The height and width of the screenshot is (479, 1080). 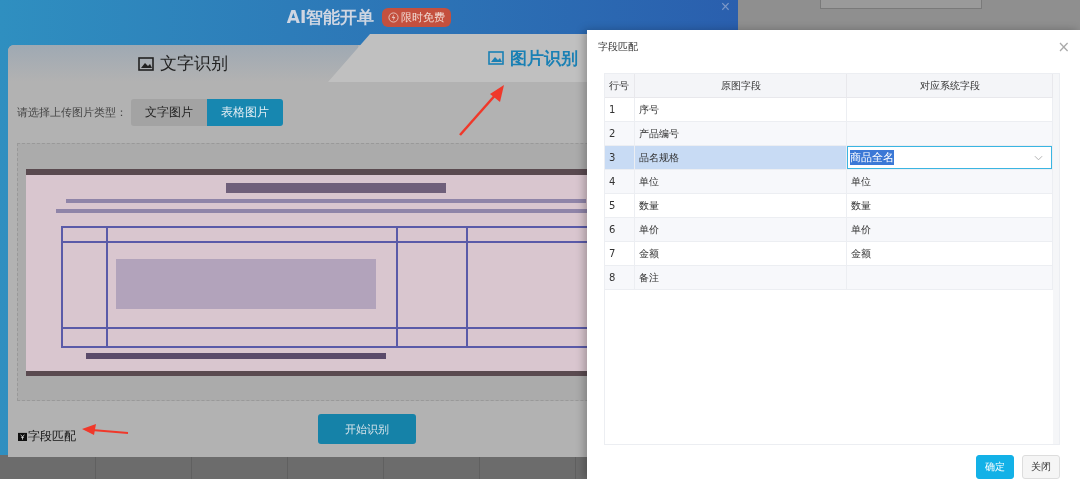 I want to click on close-button: 关闭, so click(x=1041, y=467).